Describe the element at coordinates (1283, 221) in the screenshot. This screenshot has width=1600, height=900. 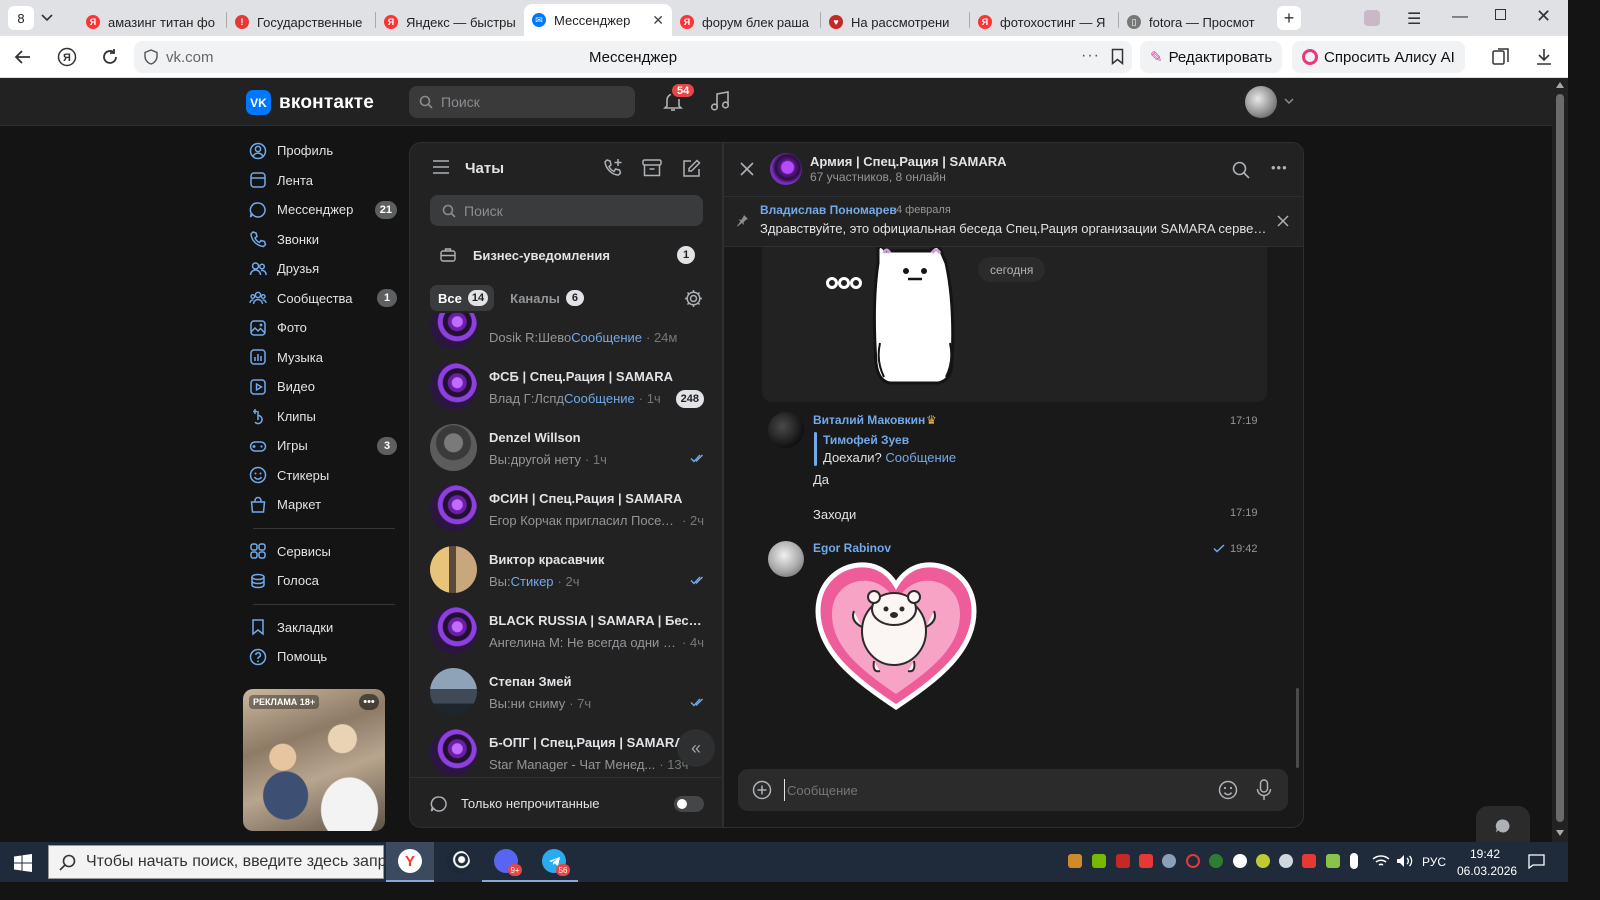
I see `unpin-close-icon` at that location.